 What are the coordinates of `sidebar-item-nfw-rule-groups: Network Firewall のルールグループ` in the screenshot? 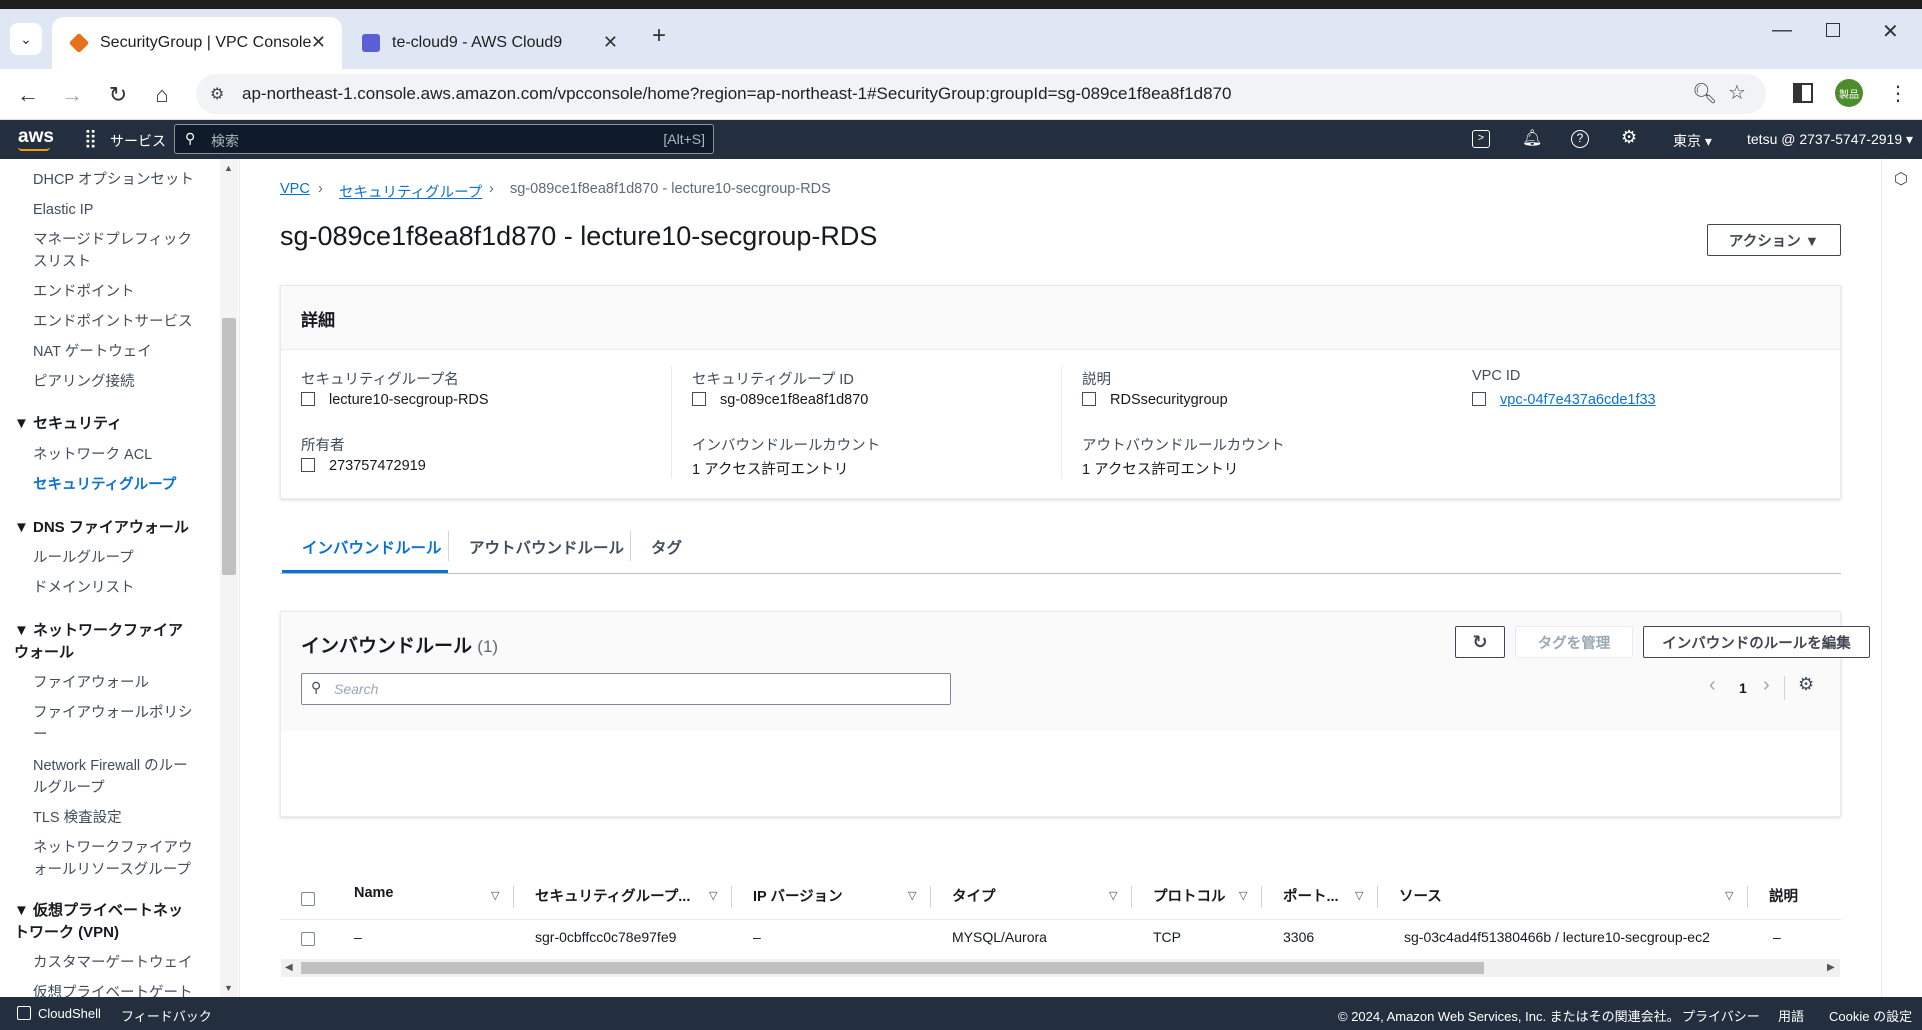 It's located at (115, 777).